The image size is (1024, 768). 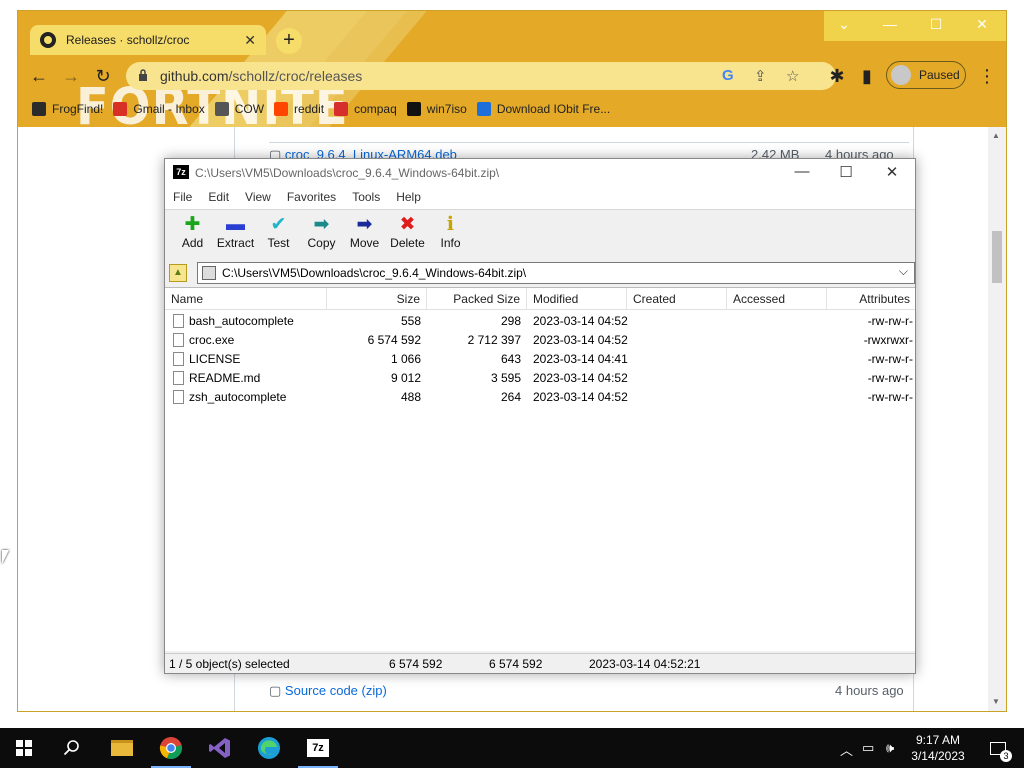 I want to click on back-button: ←, so click(x=39, y=76).